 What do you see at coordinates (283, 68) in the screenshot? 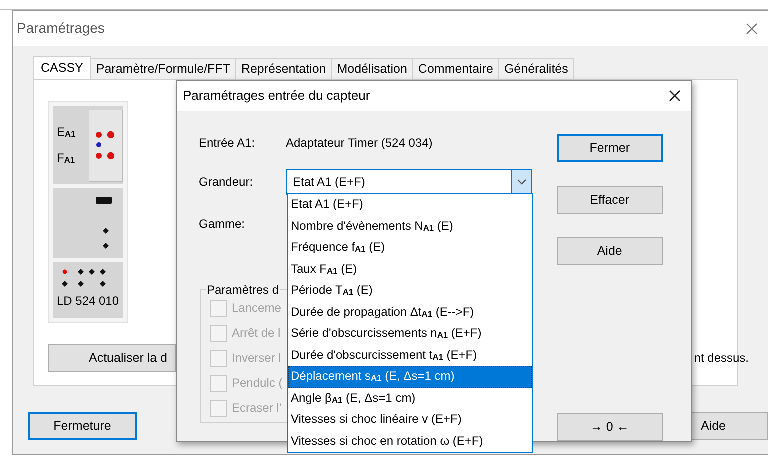
I see `tab: Représentation` at bounding box center [283, 68].